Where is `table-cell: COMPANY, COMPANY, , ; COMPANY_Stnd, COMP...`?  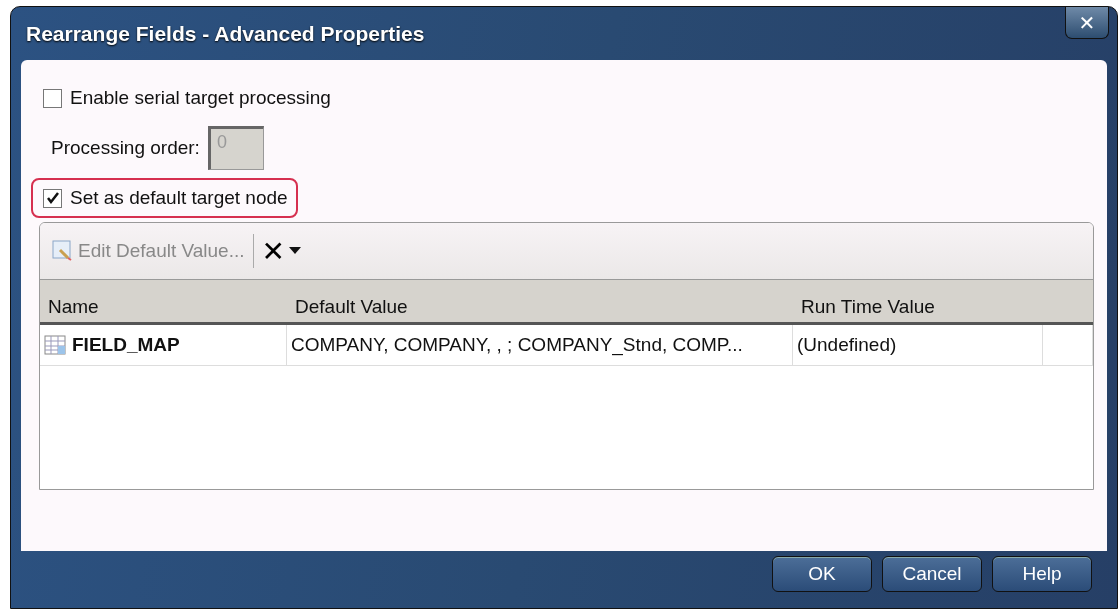 table-cell: COMPANY, COMPANY, , ; COMPANY_Stnd, COMP... is located at coordinates (540, 345).